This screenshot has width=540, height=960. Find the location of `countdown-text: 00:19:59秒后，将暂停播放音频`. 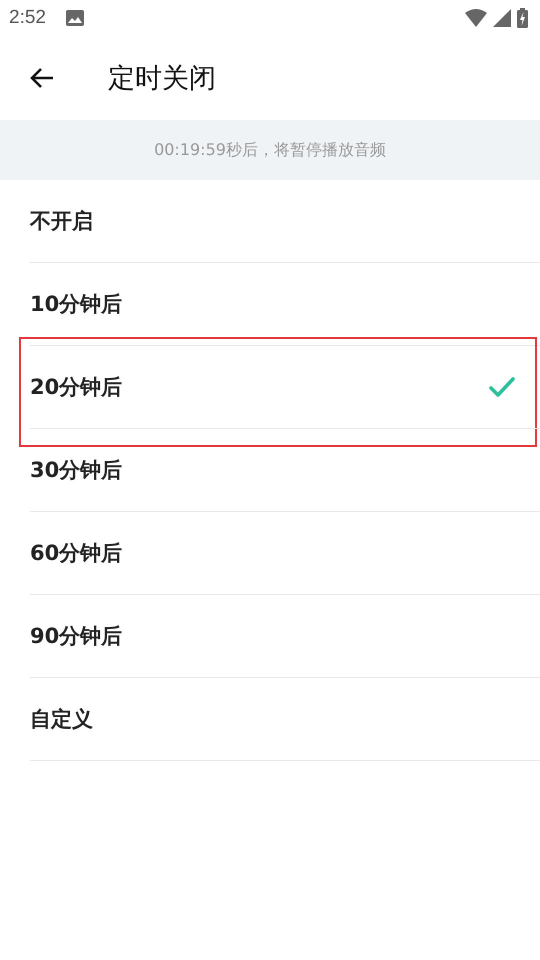

countdown-text: 00:19:59秒后，将暂停播放音频 is located at coordinates (270, 150).